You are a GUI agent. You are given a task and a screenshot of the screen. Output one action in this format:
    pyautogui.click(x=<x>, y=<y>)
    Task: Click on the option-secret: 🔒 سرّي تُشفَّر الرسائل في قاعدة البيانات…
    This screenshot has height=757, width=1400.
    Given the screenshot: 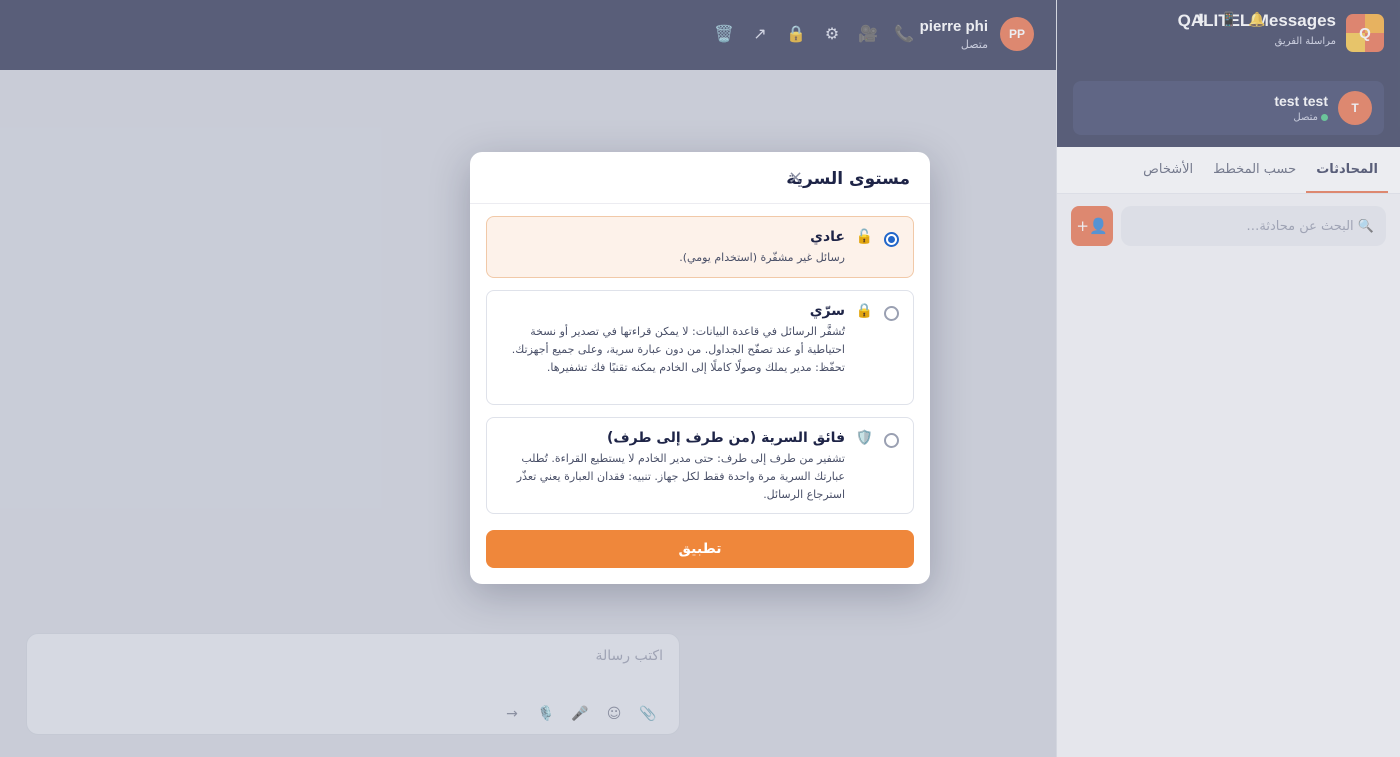 What is the action you would take?
    pyautogui.click(x=700, y=347)
    